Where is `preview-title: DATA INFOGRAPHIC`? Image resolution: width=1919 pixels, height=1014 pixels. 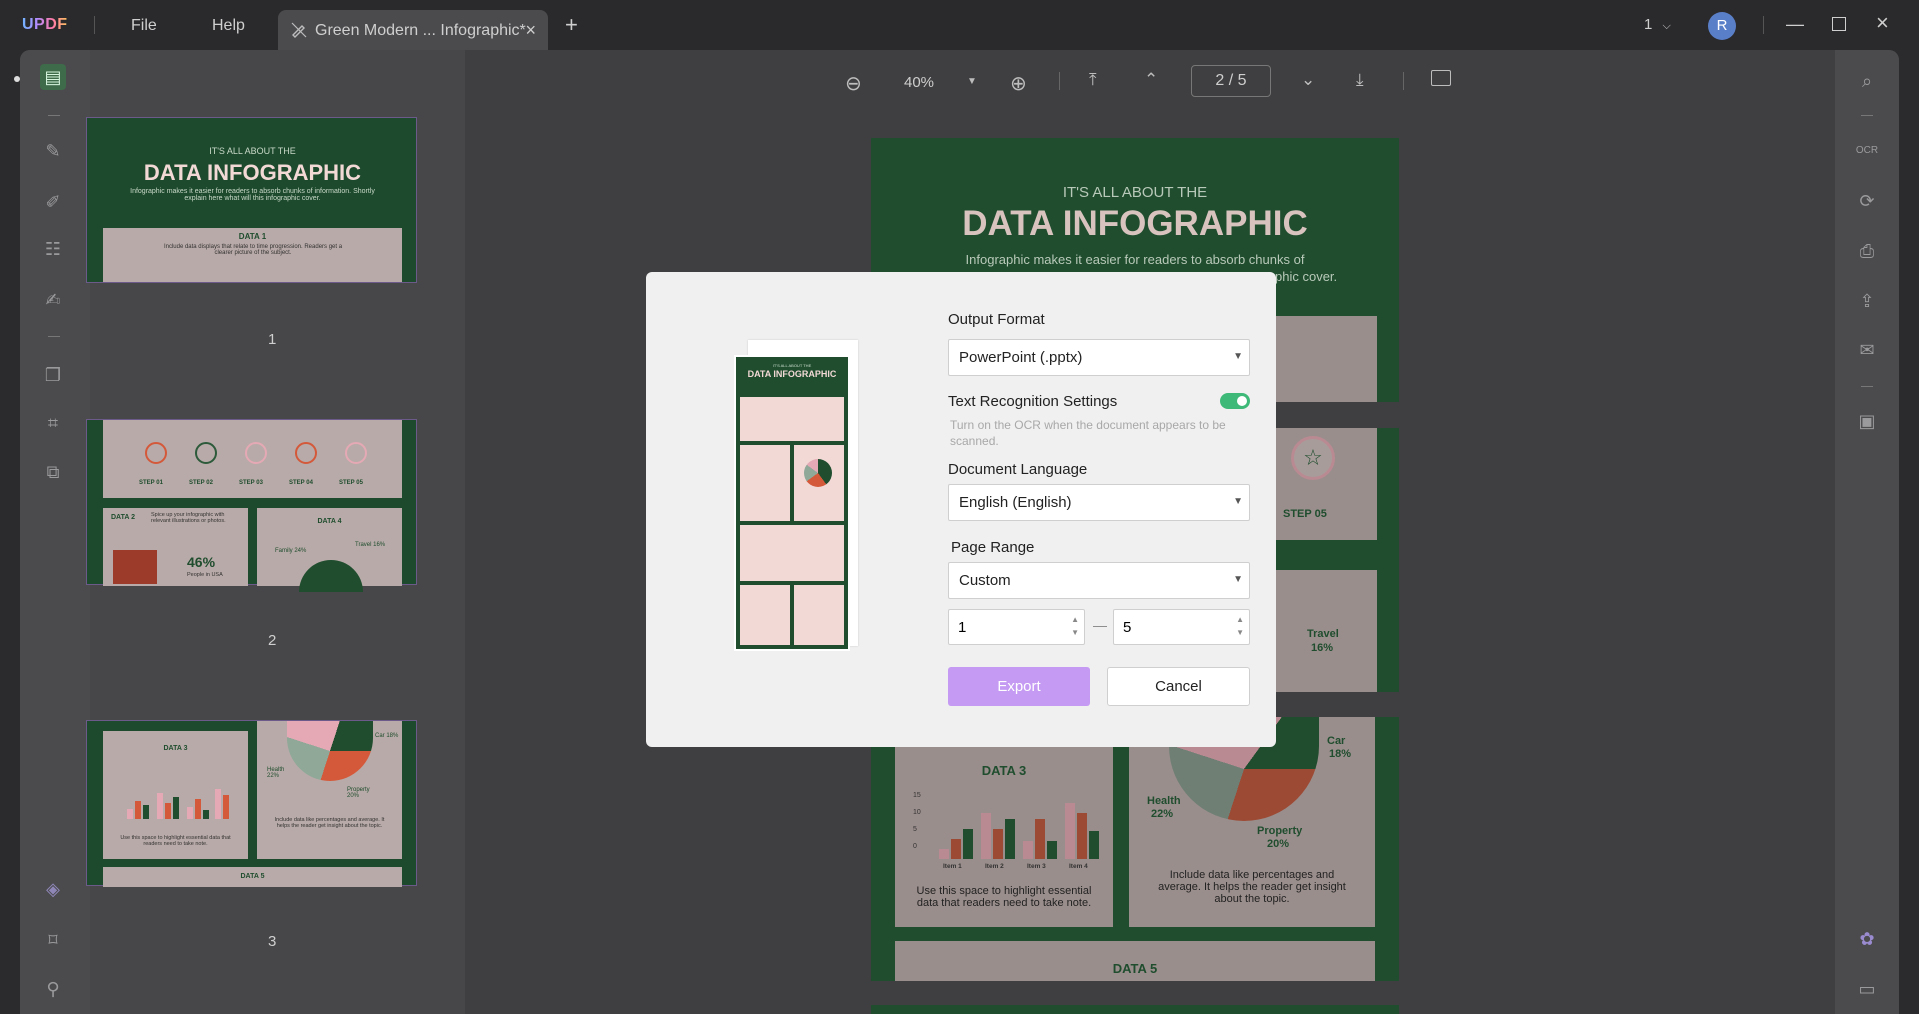 preview-title: DATA INFOGRAPHIC is located at coordinates (792, 374).